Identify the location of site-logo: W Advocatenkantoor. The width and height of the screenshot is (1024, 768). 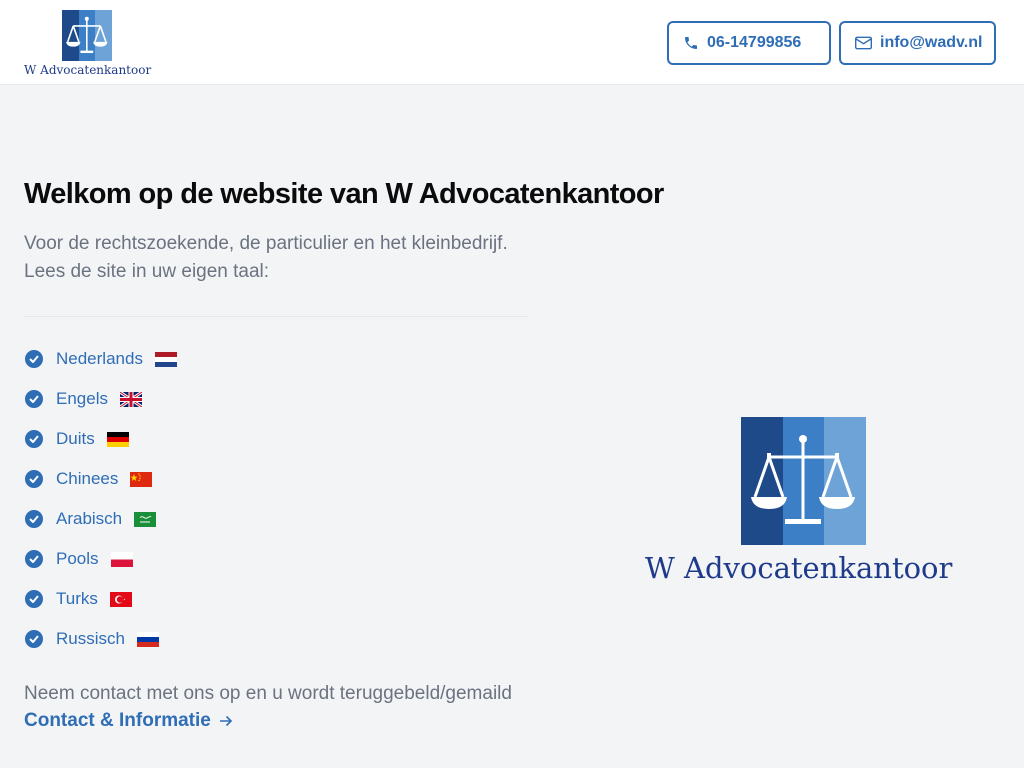
(89, 45).